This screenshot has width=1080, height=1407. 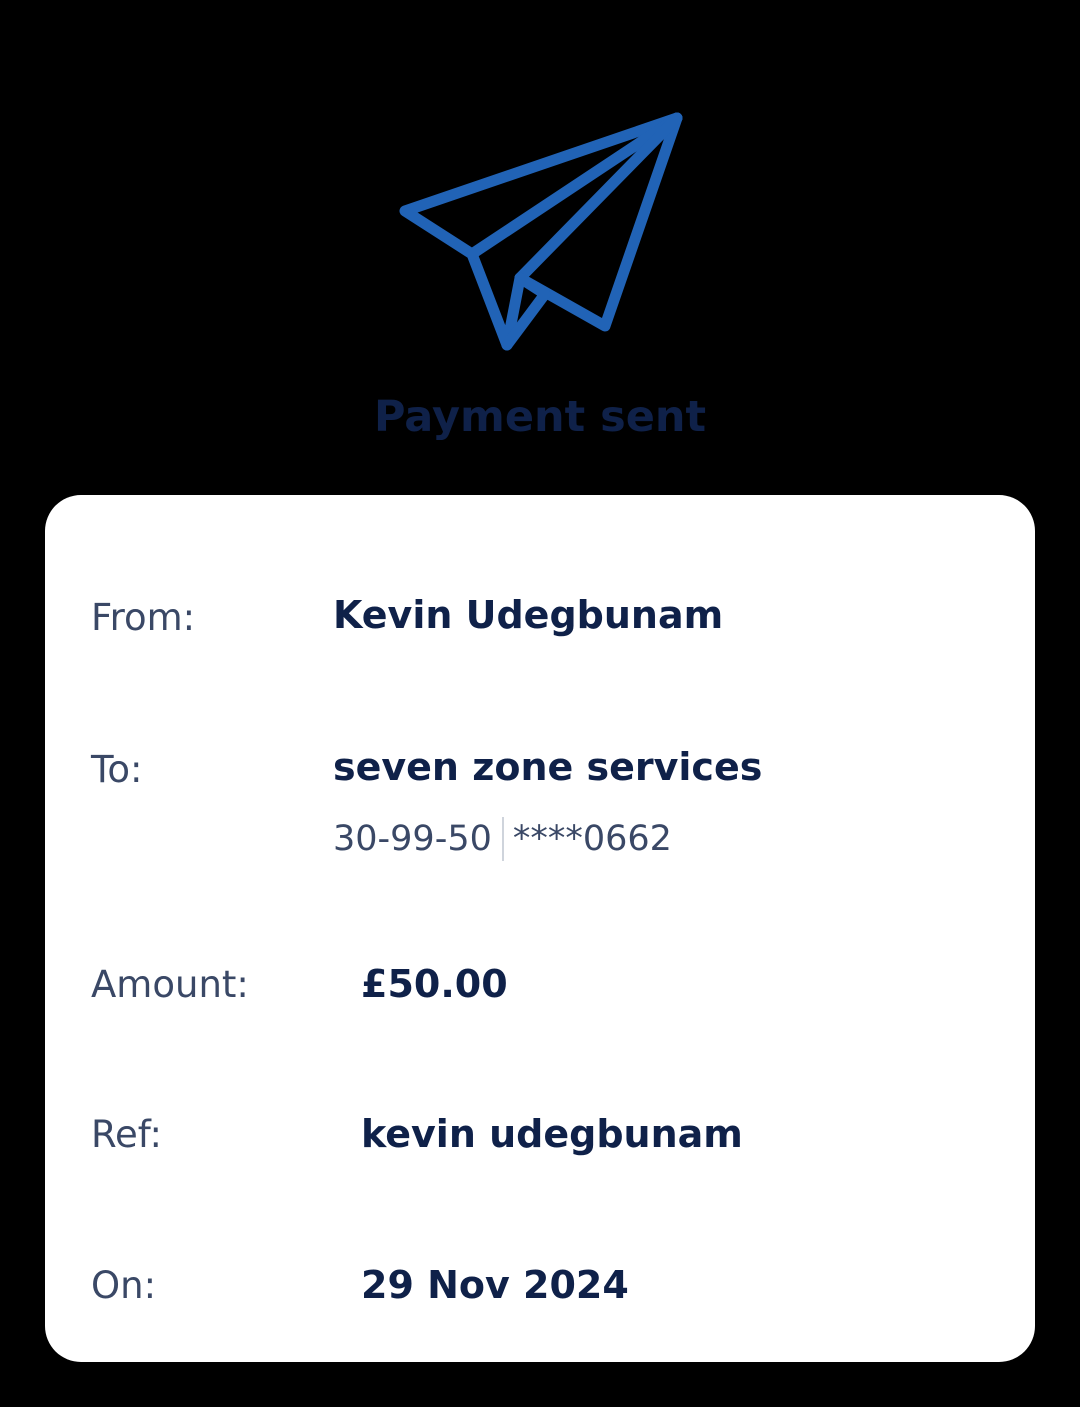 What do you see at coordinates (495, 1285) in the screenshot?
I see `date-value: 29 Nov 2024` at bounding box center [495, 1285].